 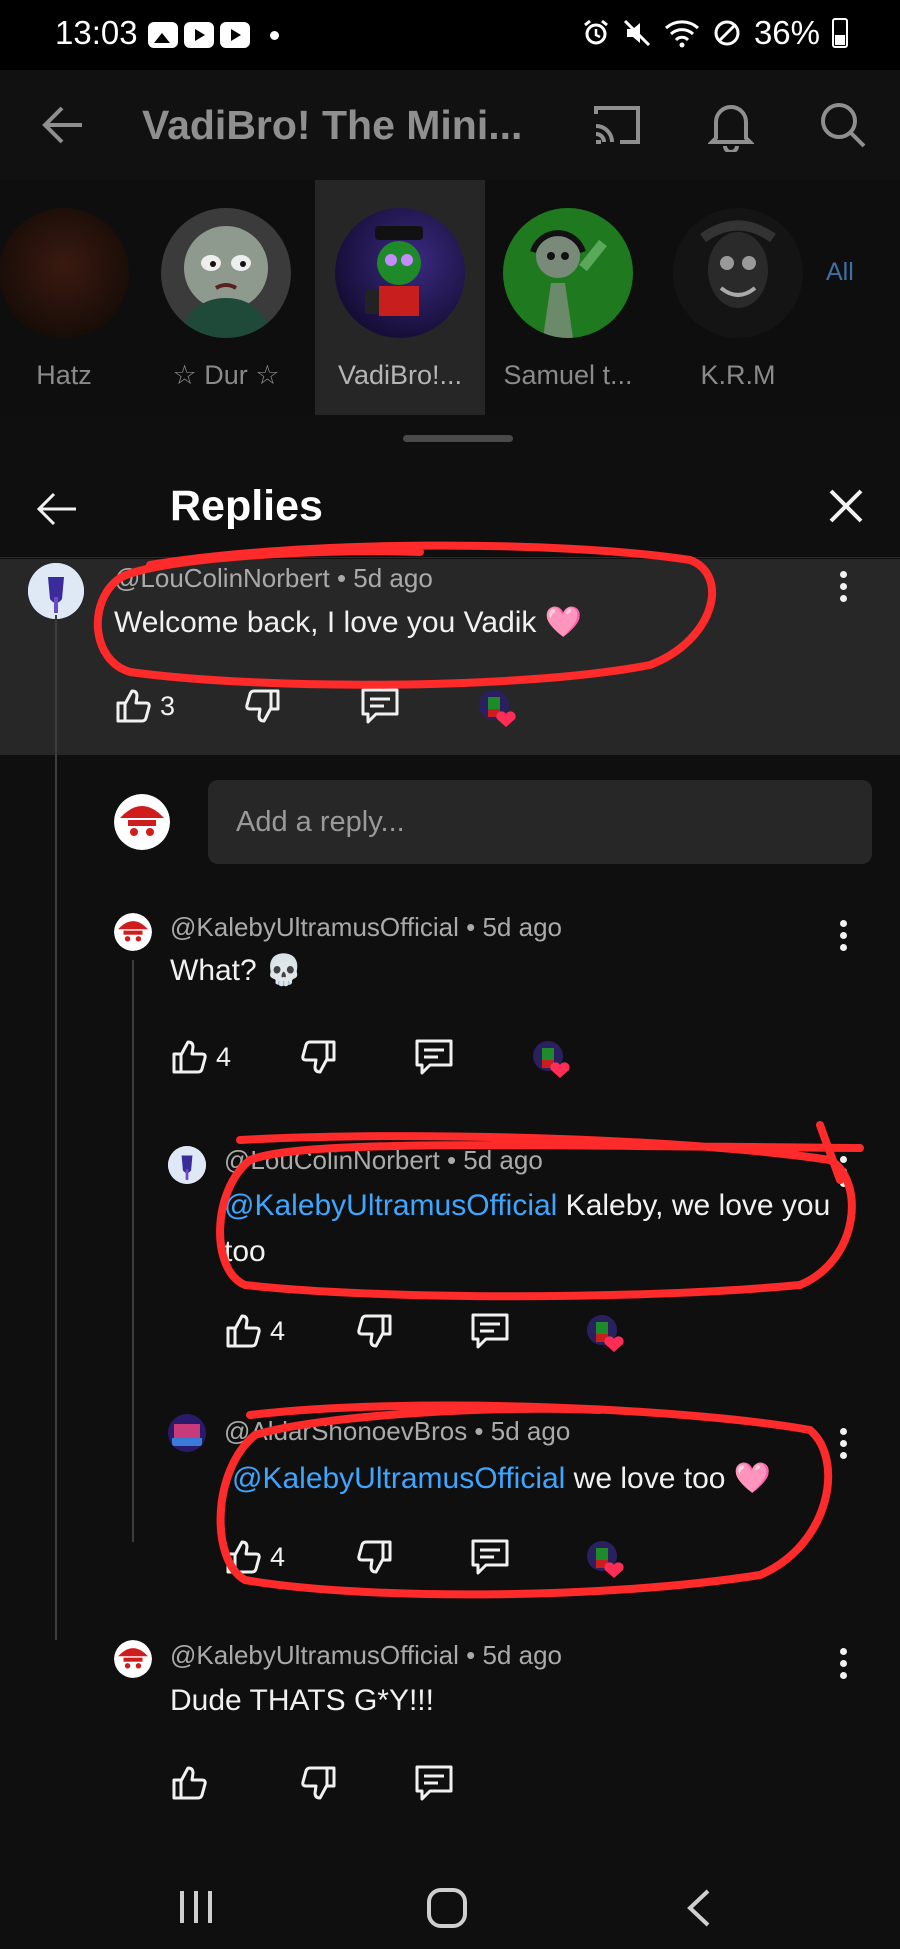 I want to click on comment-text: @KalebyUltramusOfficial we love too 🩷, so click(x=502, y=1478).